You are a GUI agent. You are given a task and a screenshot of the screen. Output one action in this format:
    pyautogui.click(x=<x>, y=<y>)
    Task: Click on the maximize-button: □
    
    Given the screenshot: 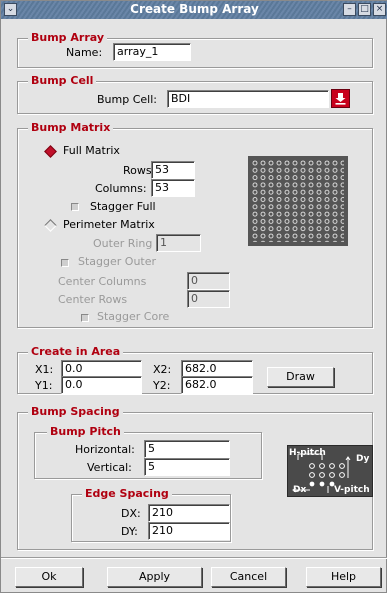 What is the action you would take?
    pyautogui.click(x=364, y=9)
    